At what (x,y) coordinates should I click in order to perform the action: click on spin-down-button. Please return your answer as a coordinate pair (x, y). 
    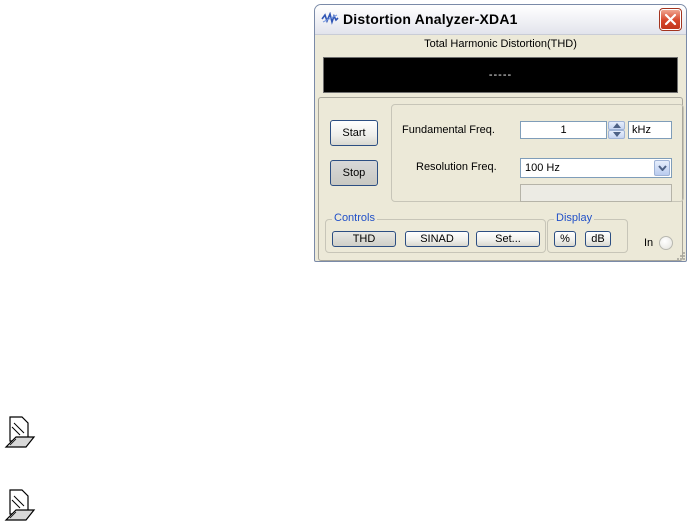
    Looking at the image, I should click on (616, 134).